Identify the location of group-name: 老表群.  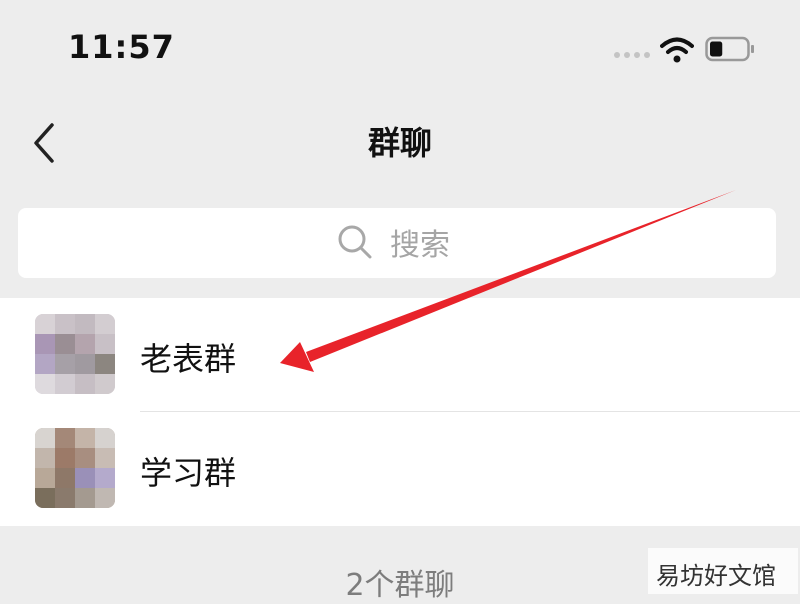
(188, 359).